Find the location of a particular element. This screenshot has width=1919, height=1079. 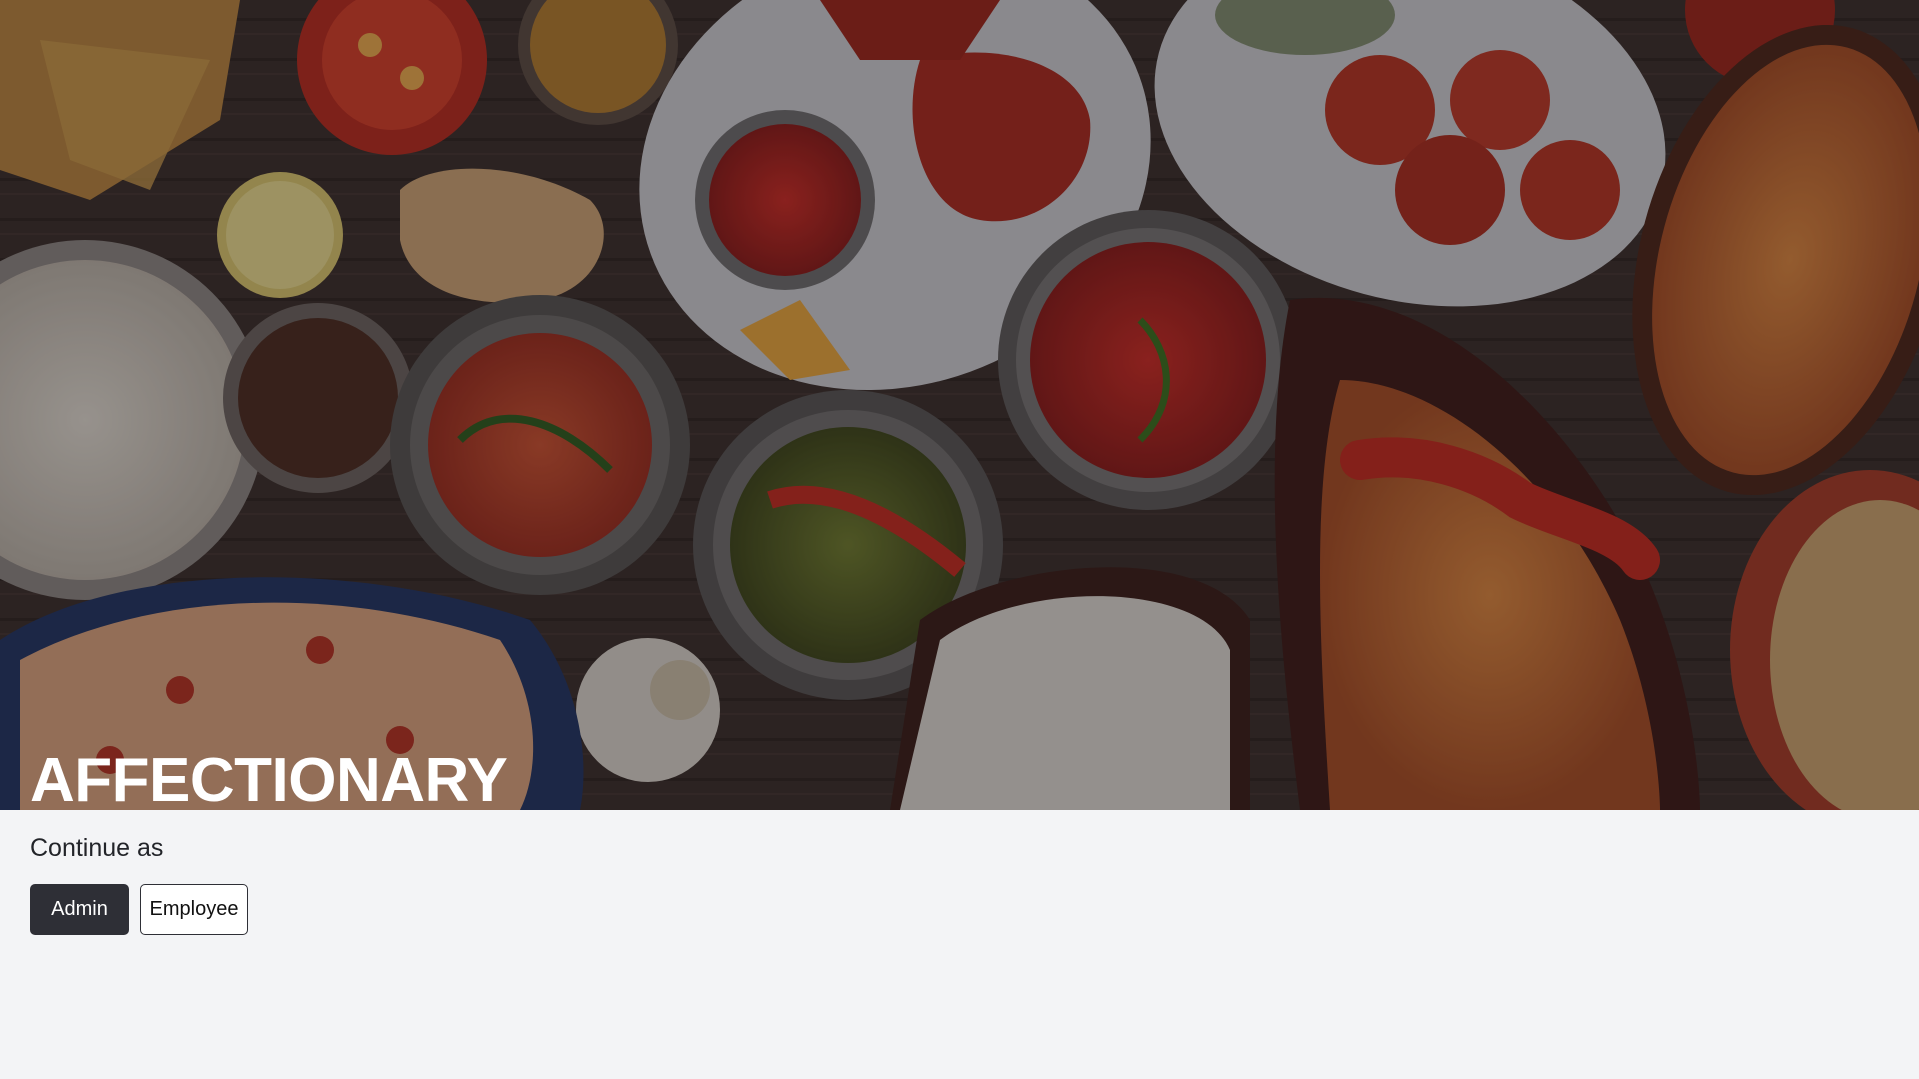

brand-title: AFFECTIONARY is located at coordinates (269, 778).